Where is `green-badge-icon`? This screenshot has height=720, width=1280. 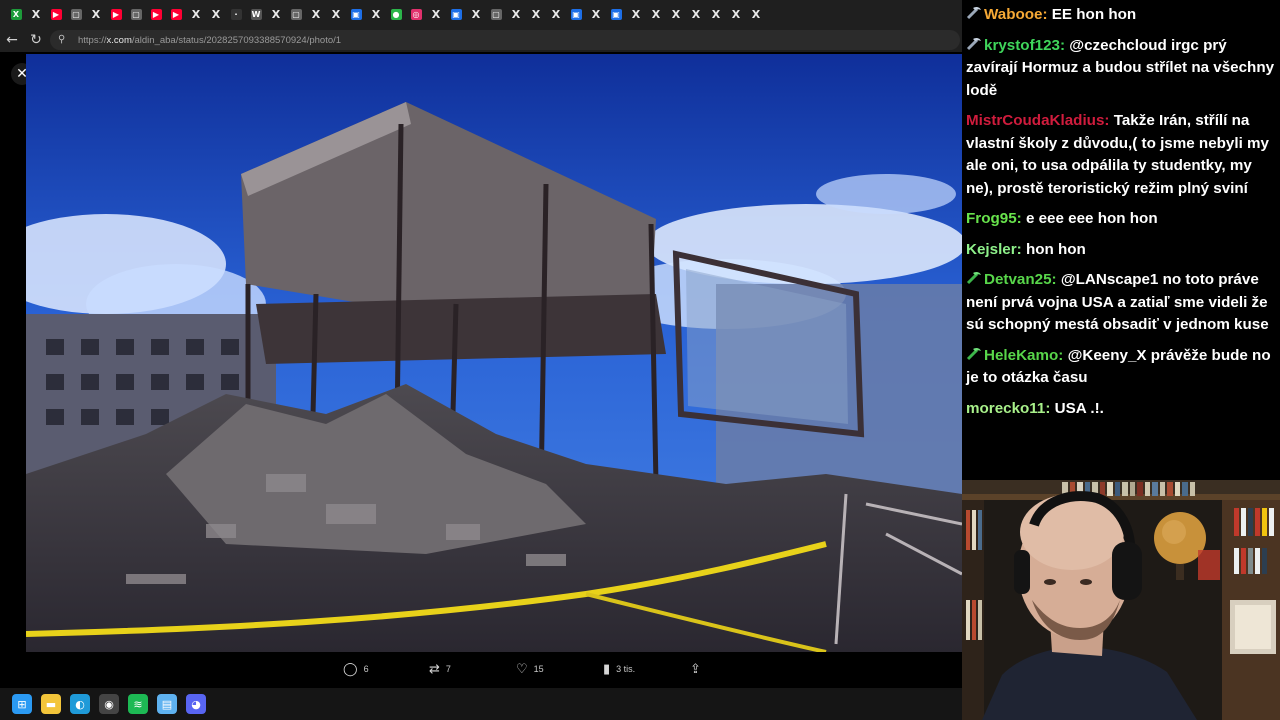 green-badge-icon is located at coordinates (974, 277).